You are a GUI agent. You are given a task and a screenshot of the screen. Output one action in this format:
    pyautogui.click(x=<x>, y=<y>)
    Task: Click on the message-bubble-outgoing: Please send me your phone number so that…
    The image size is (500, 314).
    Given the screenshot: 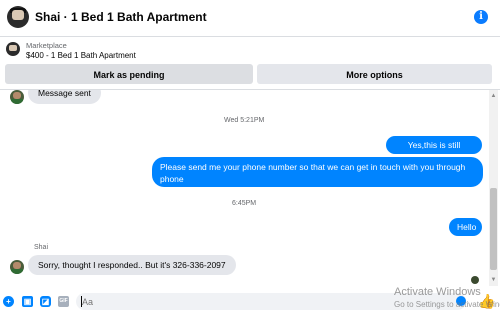 What is the action you would take?
    pyautogui.click(x=317, y=172)
    